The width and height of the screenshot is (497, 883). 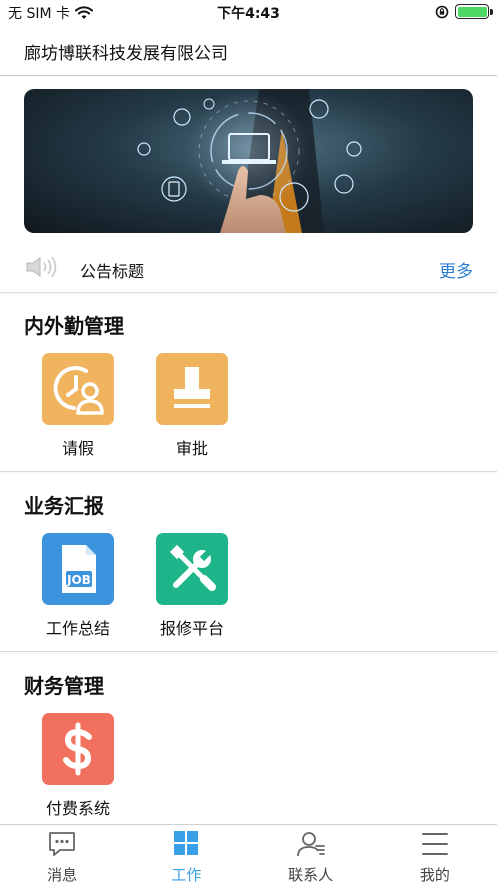 What do you see at coordinates (112, 270) in the screenshot?
I see `notice-title: 公告标题` at bounding box center [112, 270].